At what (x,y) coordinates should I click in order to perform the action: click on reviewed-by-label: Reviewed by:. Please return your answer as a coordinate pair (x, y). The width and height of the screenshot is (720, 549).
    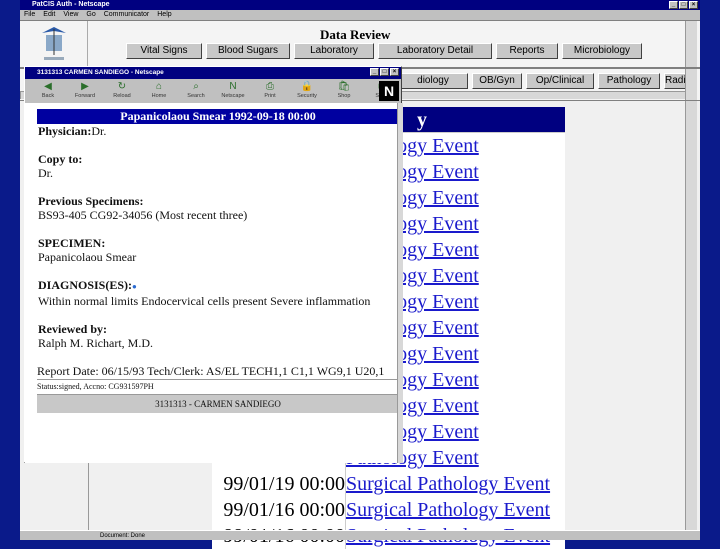
    Looking at the image, I should click on (72, 329).